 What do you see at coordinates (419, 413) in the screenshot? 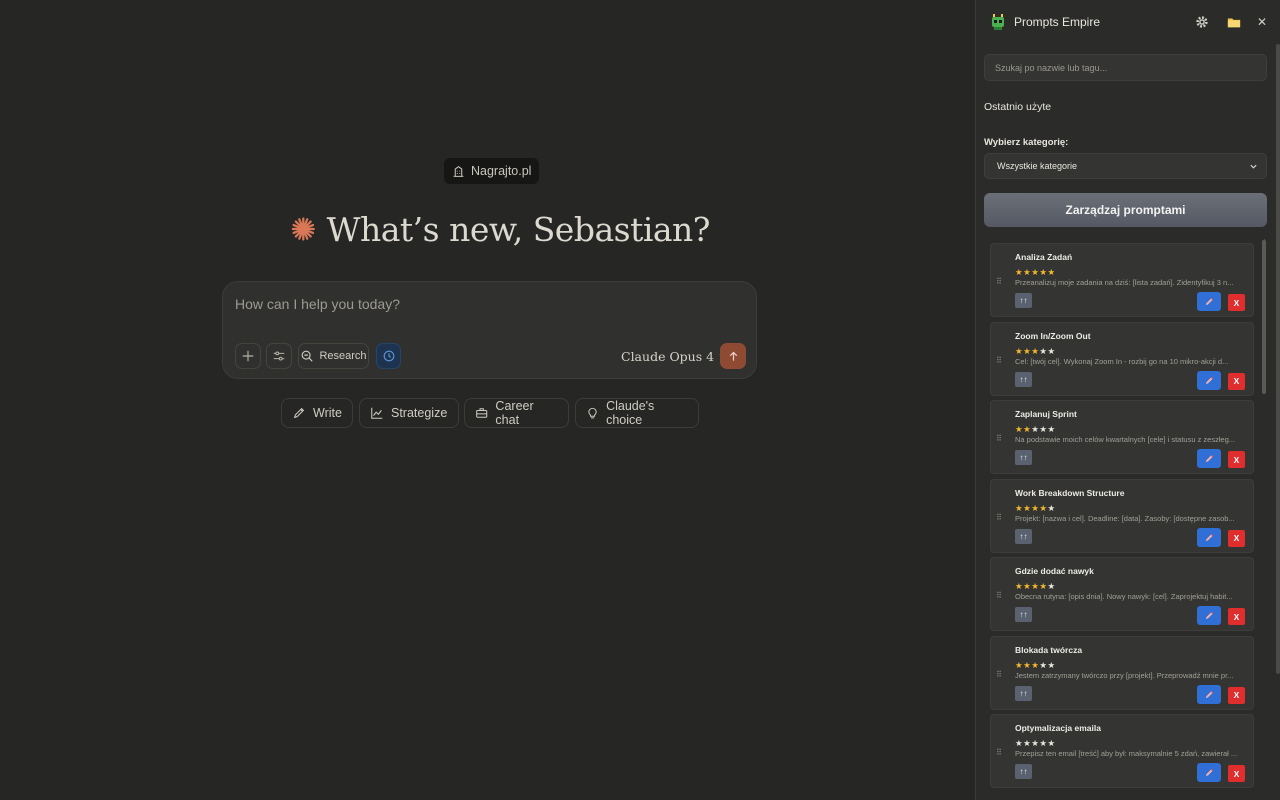
I see `suggestion-label: Strategize` at bounding box center [419, 413].